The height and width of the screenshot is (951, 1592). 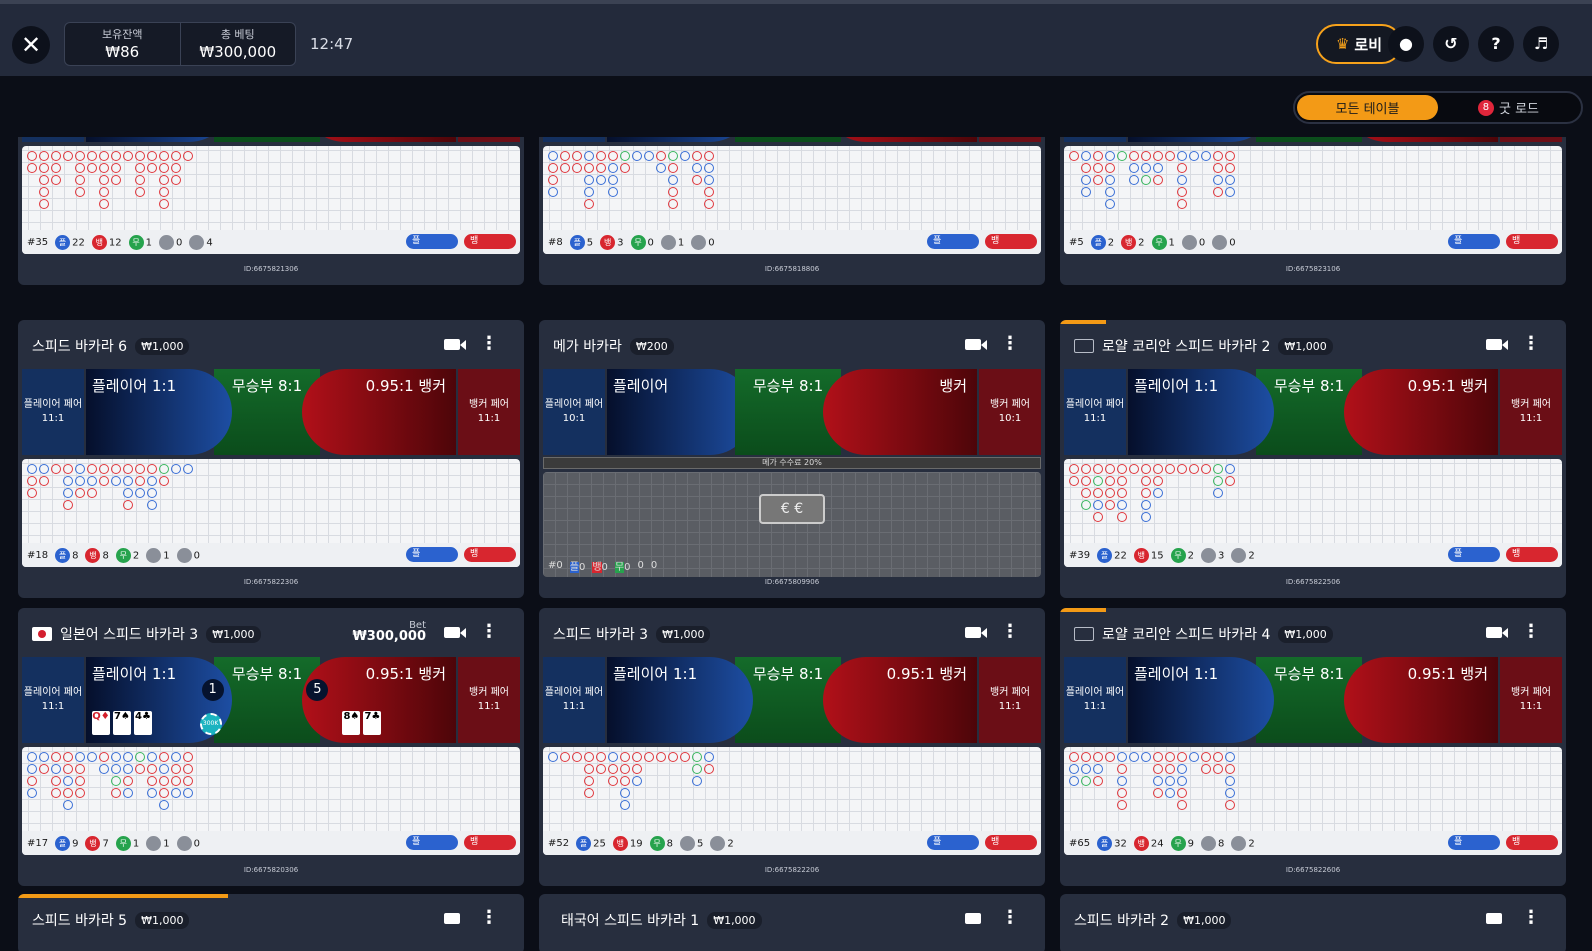 What do you see at coordinates (159, 700) in the screenshot?
I see `player-bet: 플레이어 1:1 Q♦ 7♠ 4♣ 300K 1` at bounding box center [159, 700].